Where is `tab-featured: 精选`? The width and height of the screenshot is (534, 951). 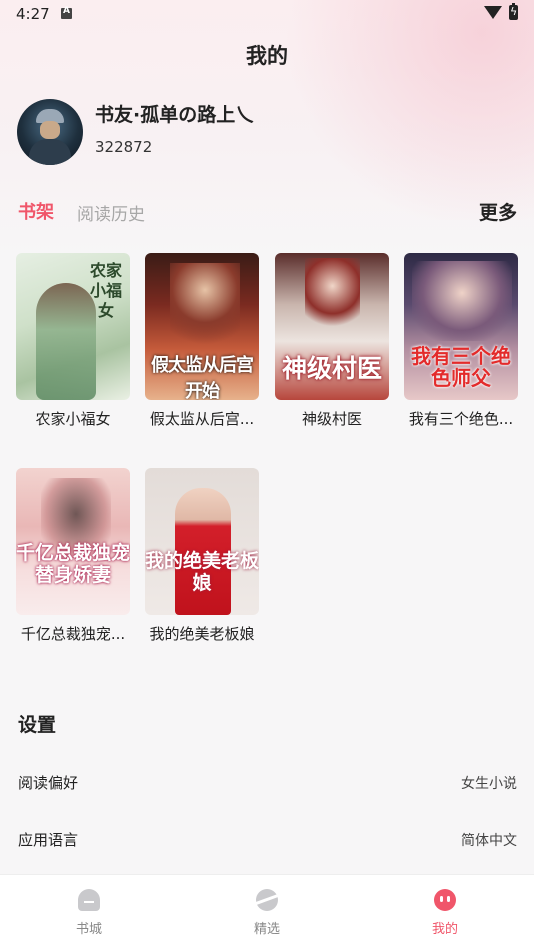
tab-featured: 精选 is located at coordinates (267, 913).